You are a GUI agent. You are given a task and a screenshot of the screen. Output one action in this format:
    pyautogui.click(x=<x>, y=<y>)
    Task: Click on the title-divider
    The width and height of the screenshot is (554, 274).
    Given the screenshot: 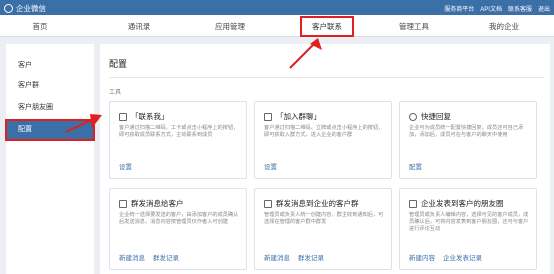 What is the action you would take?
    pyautogui.click(x=327, y=77)
    